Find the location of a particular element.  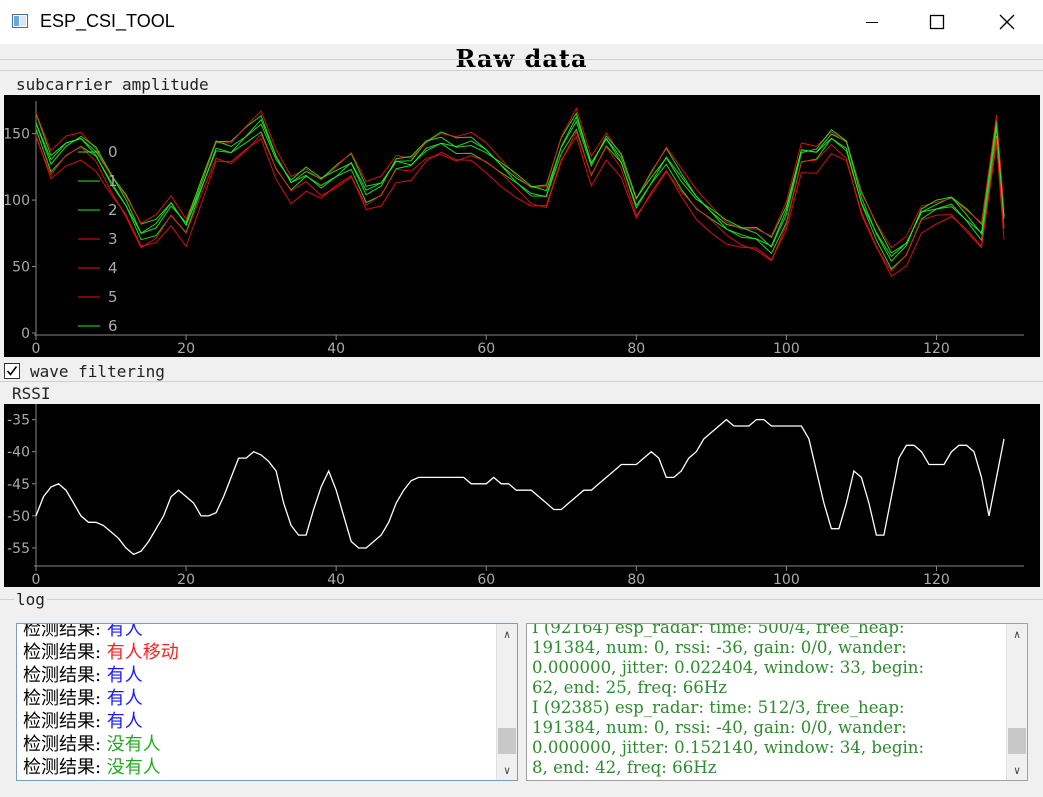

y-tick-label: 0 is located at coordinates (25, 334).